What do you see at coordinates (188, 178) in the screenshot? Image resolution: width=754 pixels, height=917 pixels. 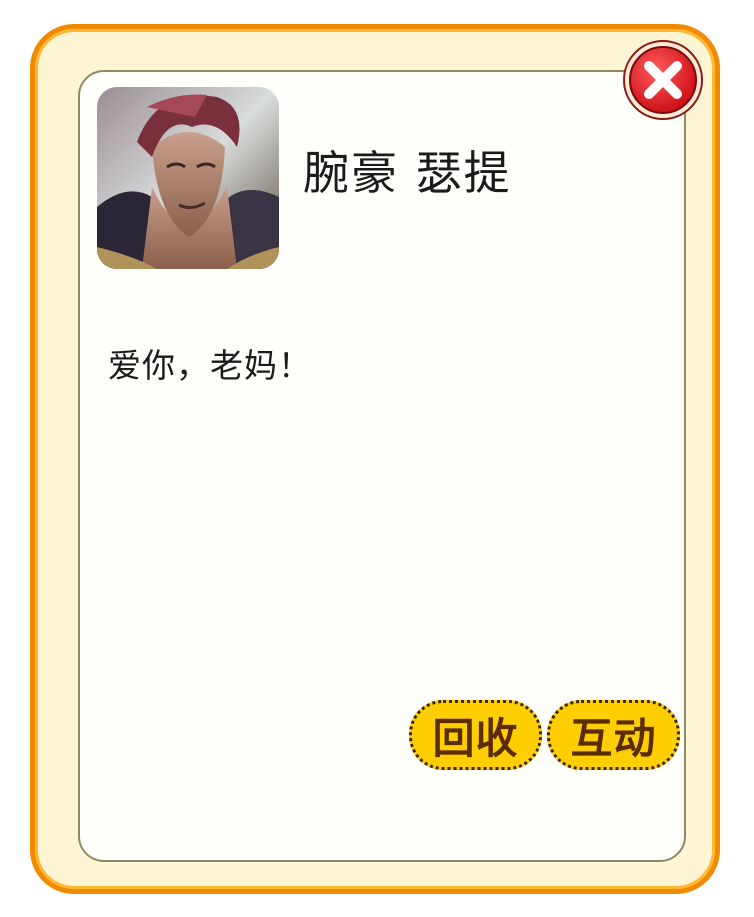 I see `avatar` at bounding box center [188, 178].